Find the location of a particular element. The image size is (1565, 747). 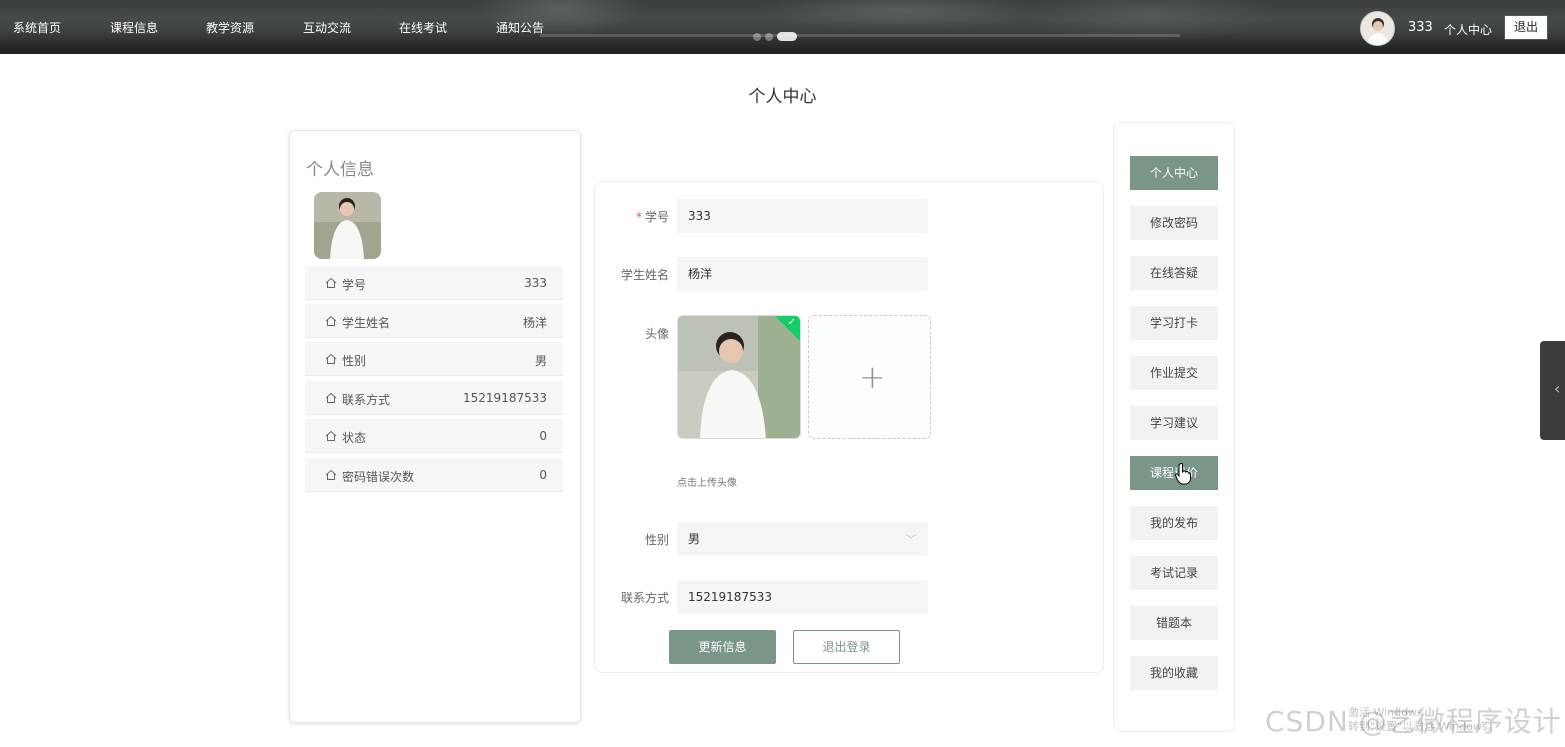

student-name-field: 杨洋 is located at coordinates (802, 274).